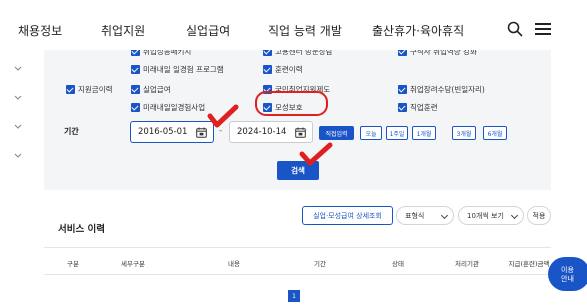 This screenshot has width=587, height=307. I want to click on nav-unemployment-benefit: 실업급여, so click(208, 30).